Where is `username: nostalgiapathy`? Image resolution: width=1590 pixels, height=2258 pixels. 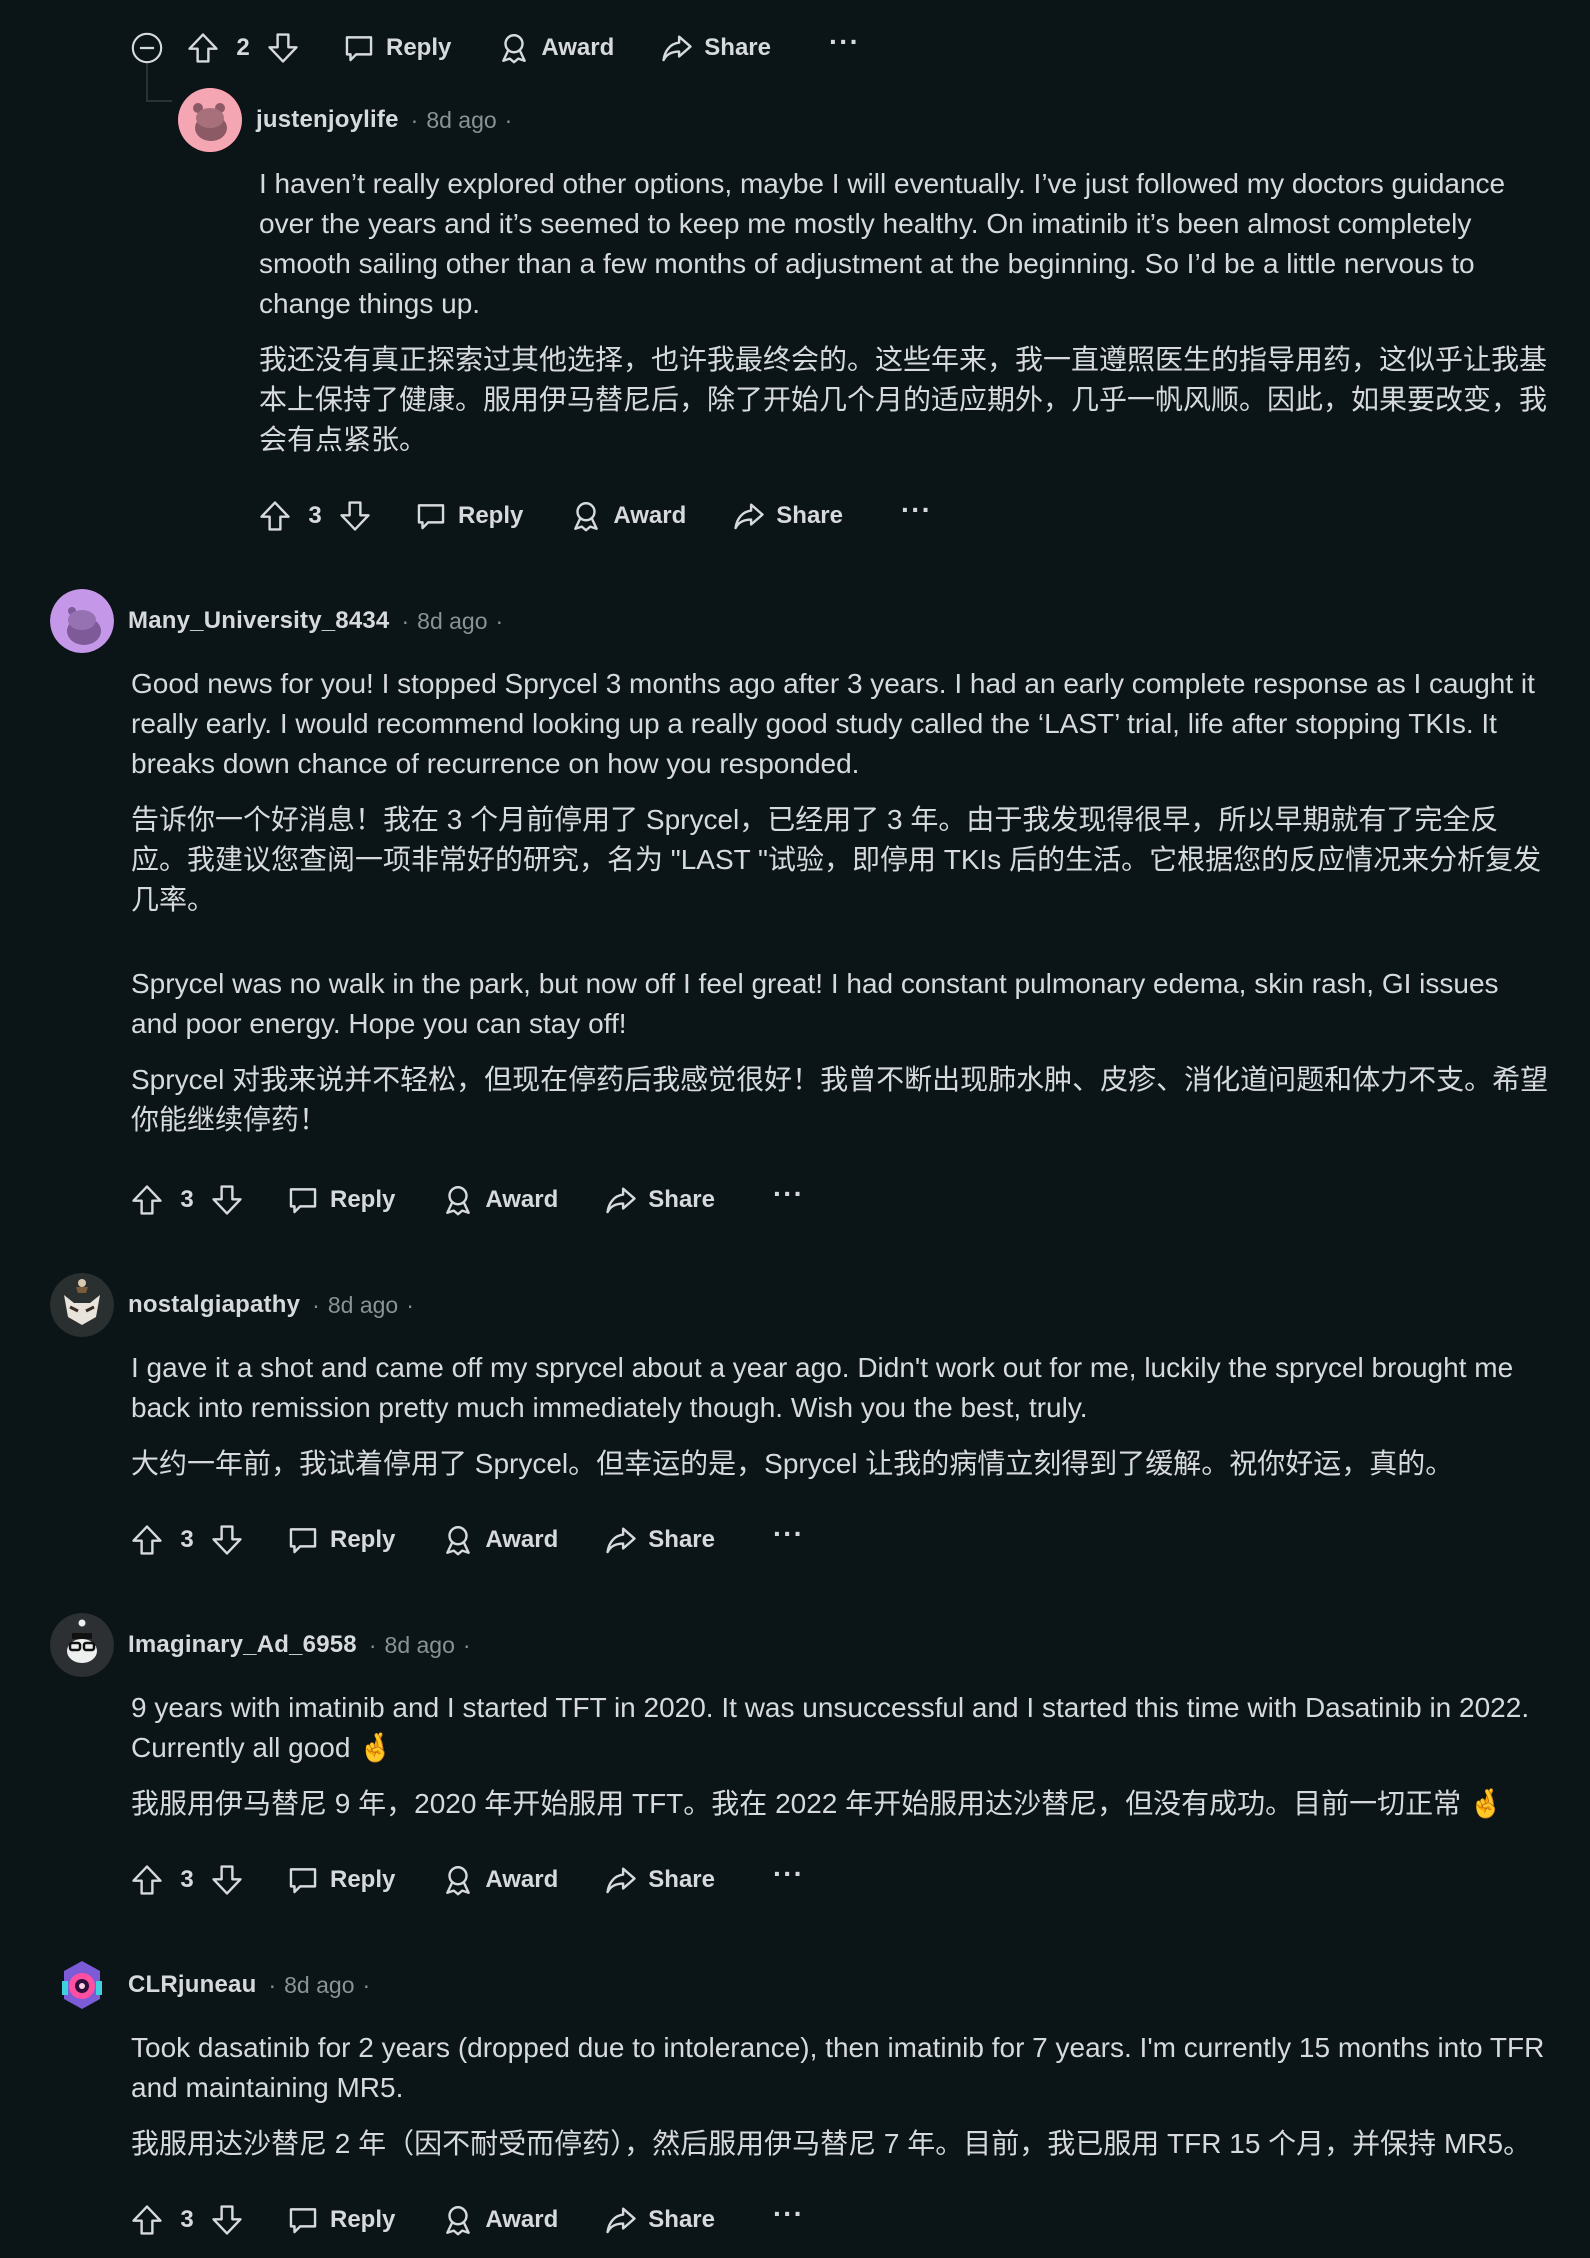 username: nostalgiapathy is located at coordinates (214, 1305).